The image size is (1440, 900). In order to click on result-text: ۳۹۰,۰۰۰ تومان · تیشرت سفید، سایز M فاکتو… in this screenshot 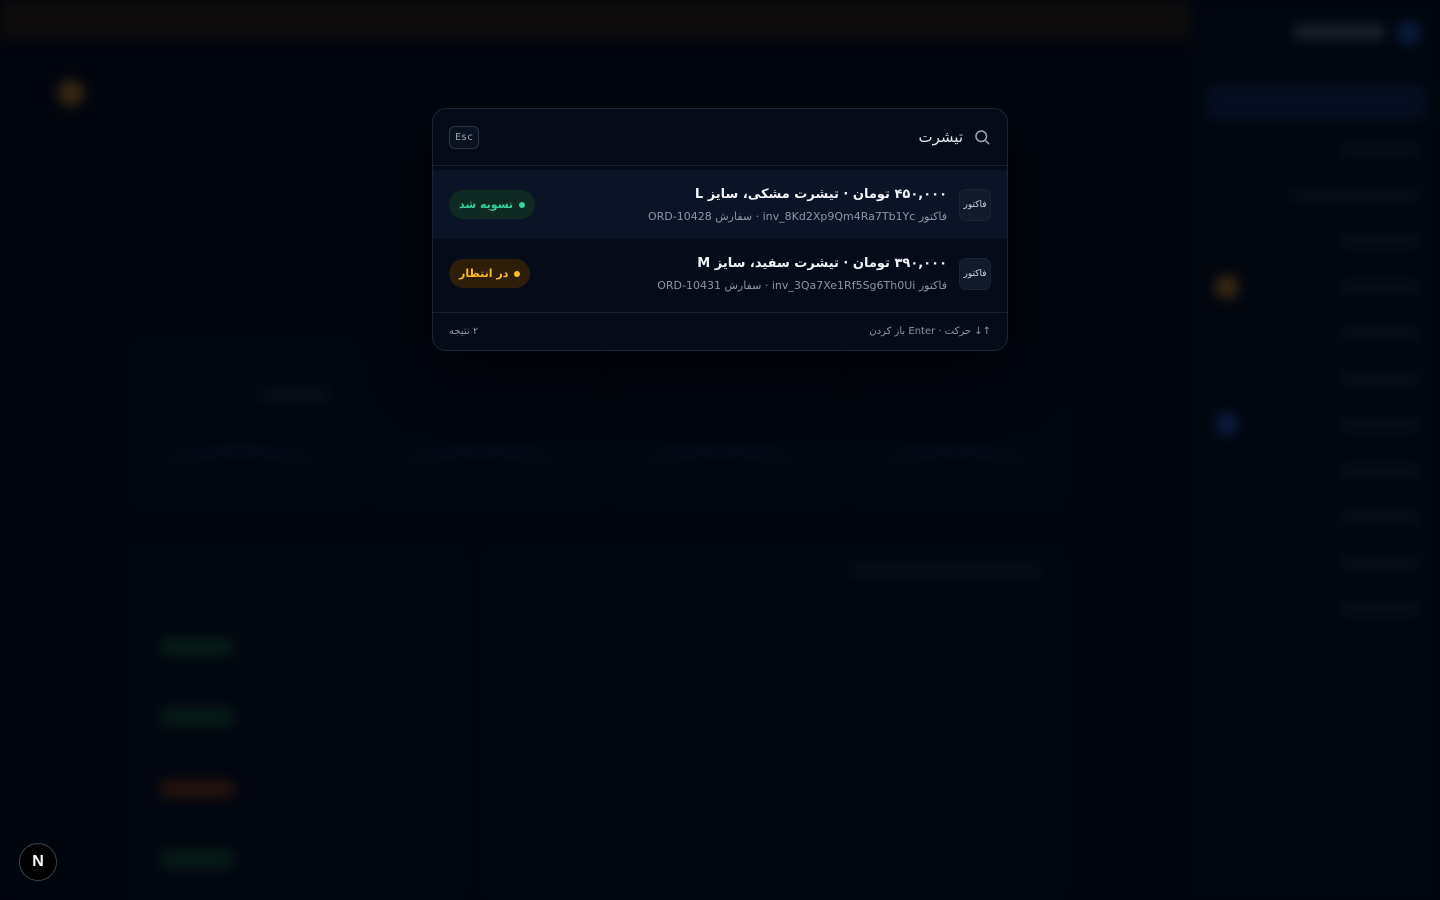, I will do `click(738, 274)`.